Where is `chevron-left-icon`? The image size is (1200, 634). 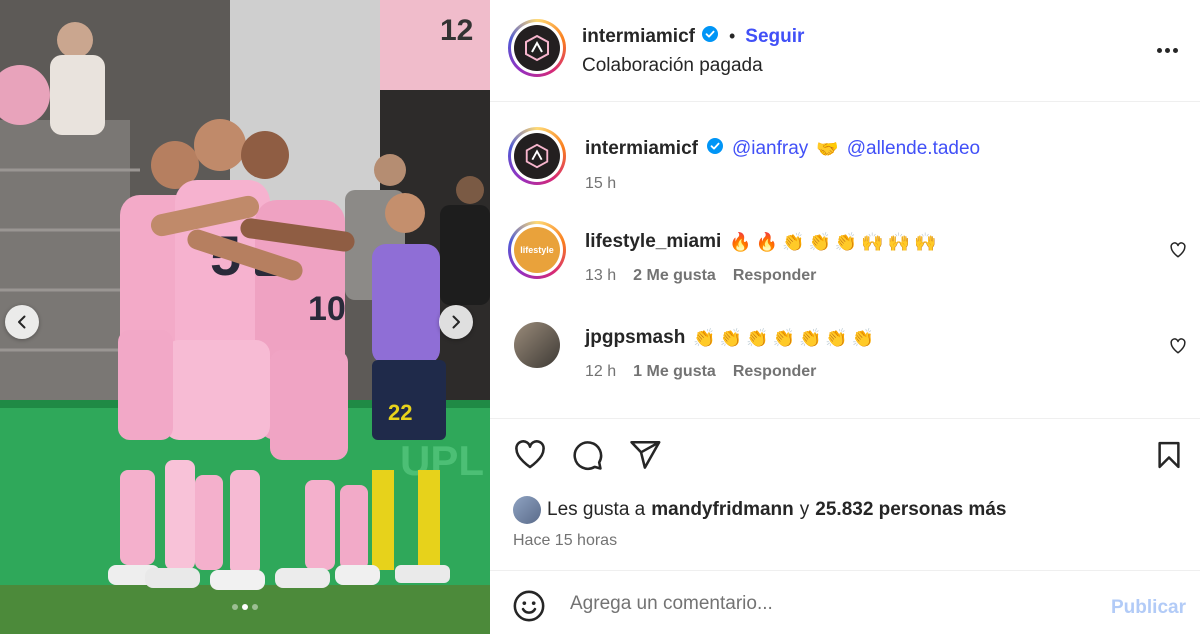
chevron-left-icon is located at coordinates (22, 322).